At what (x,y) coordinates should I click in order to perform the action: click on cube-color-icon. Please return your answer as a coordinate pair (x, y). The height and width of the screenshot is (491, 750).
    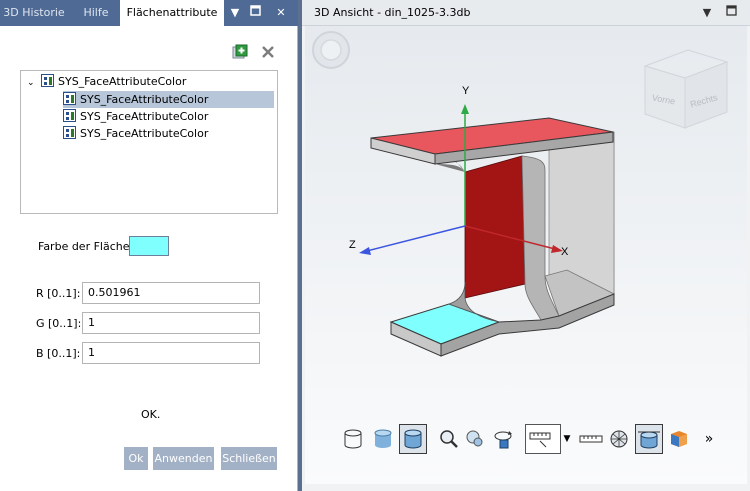
    Looking at the image, I should click on (679, 439).